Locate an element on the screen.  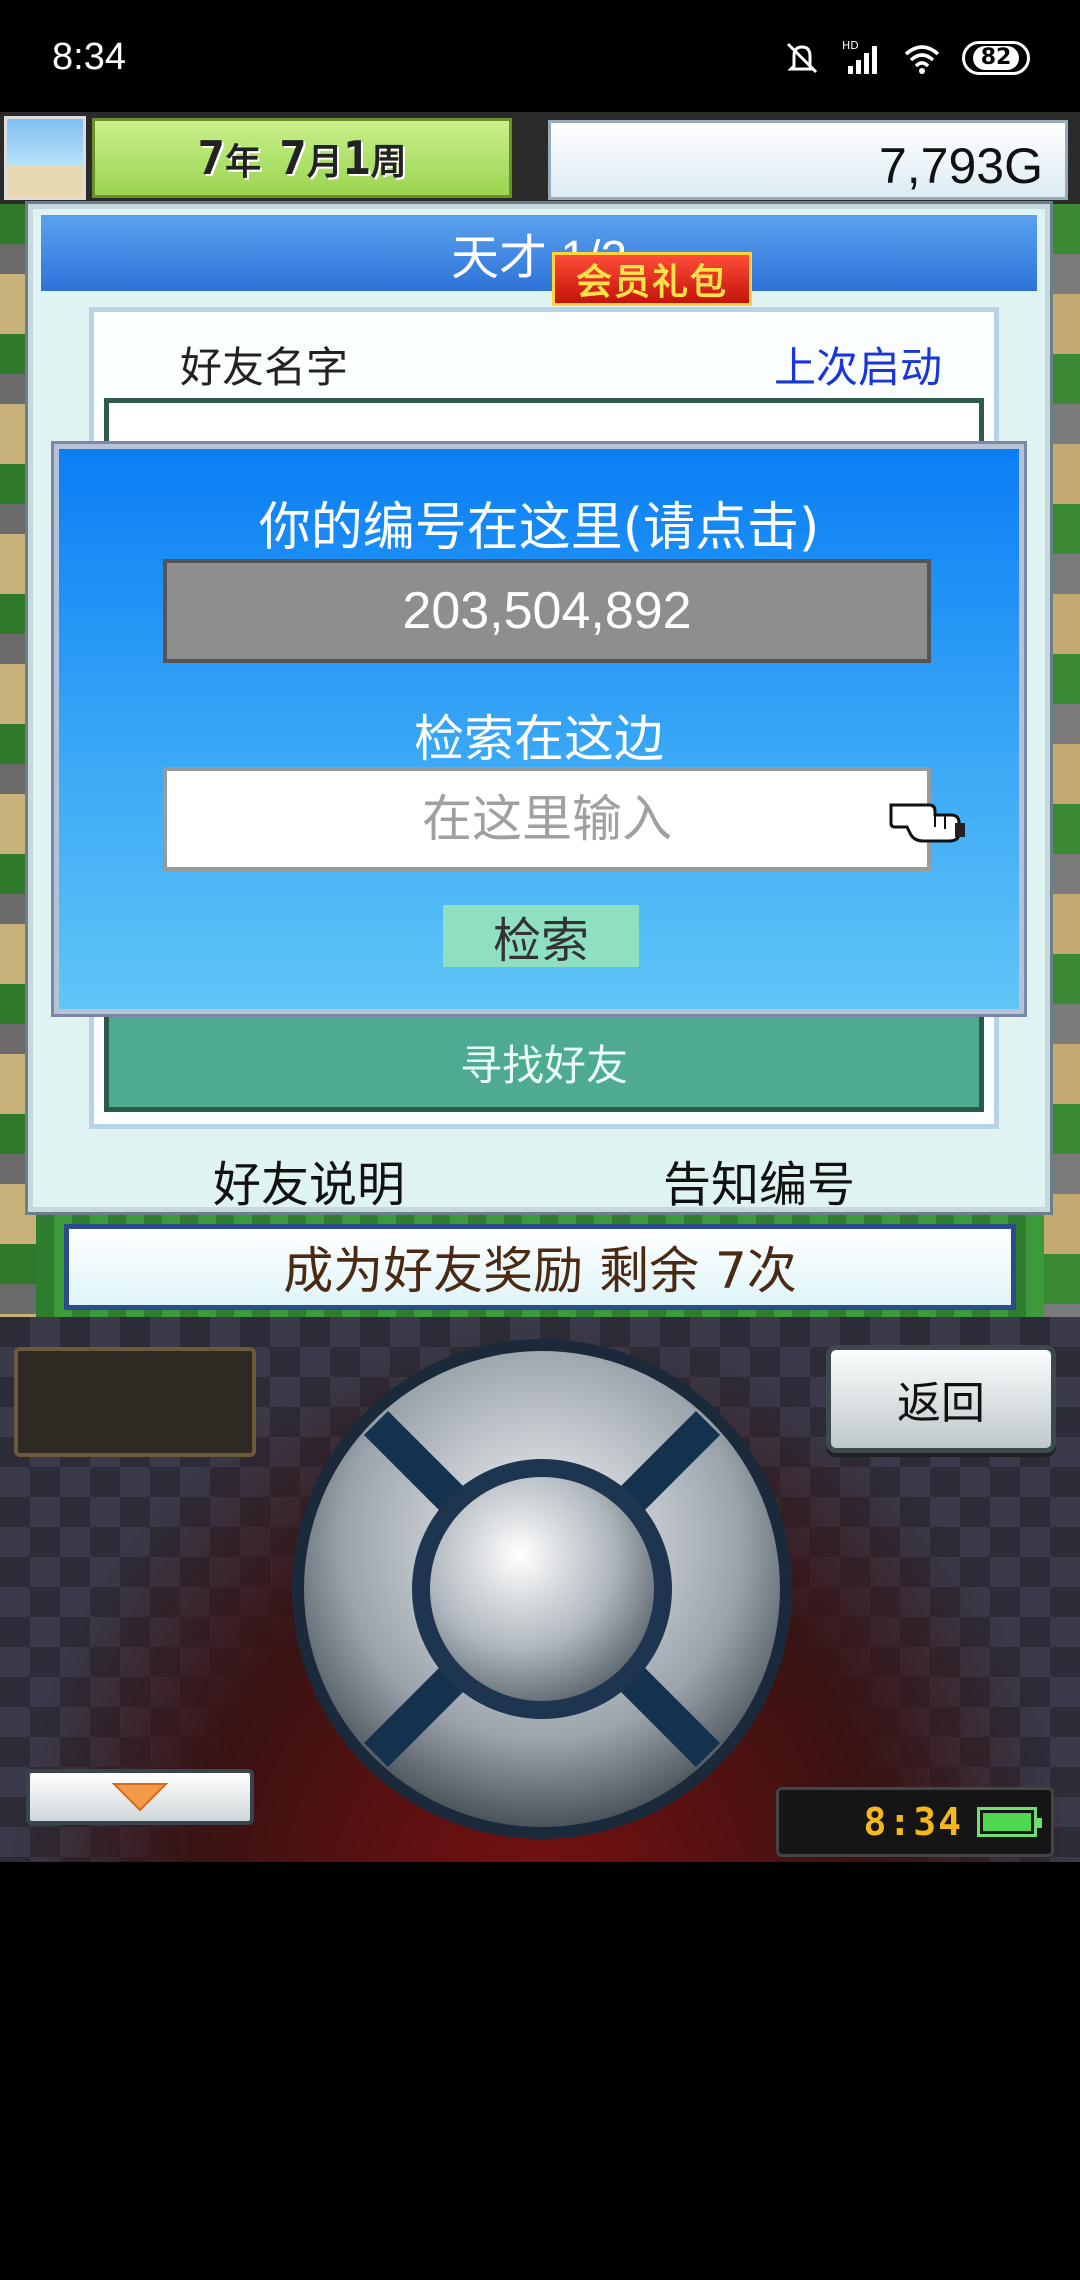
friend-bonus-bar: 成为好友奖励 剩余 7次 is located at coordinates (540, 1267).